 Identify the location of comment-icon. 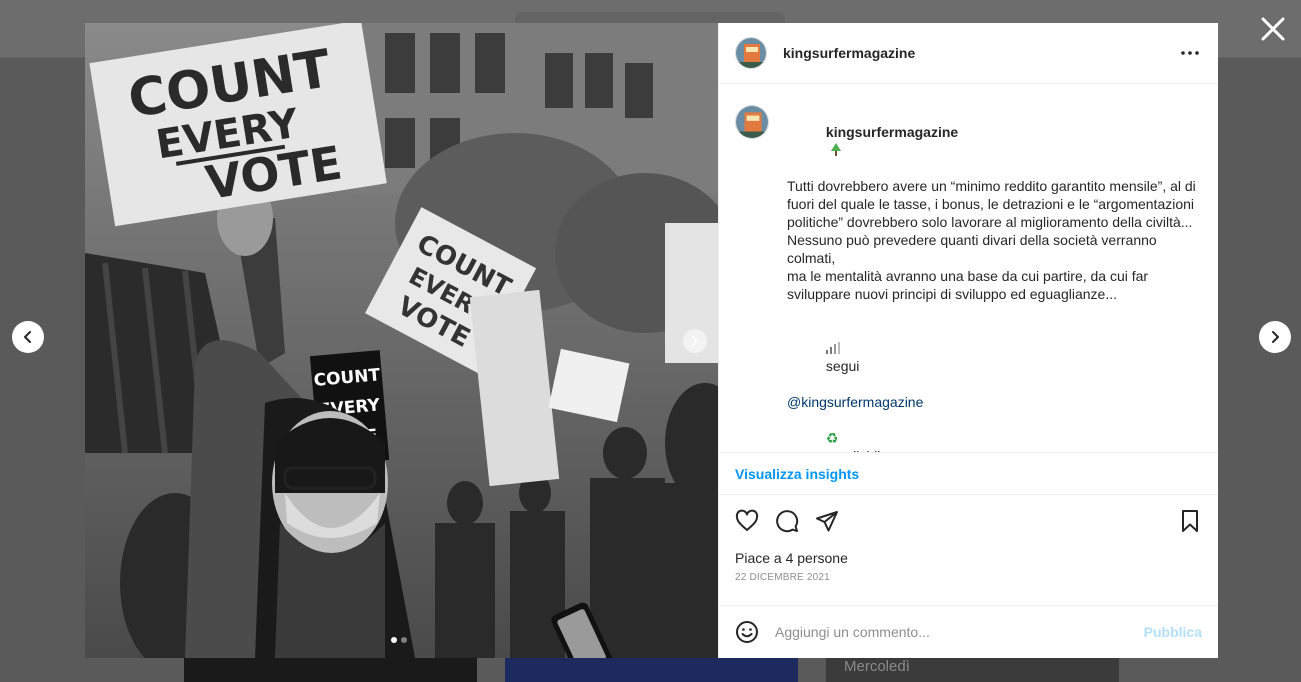
(787, 521).